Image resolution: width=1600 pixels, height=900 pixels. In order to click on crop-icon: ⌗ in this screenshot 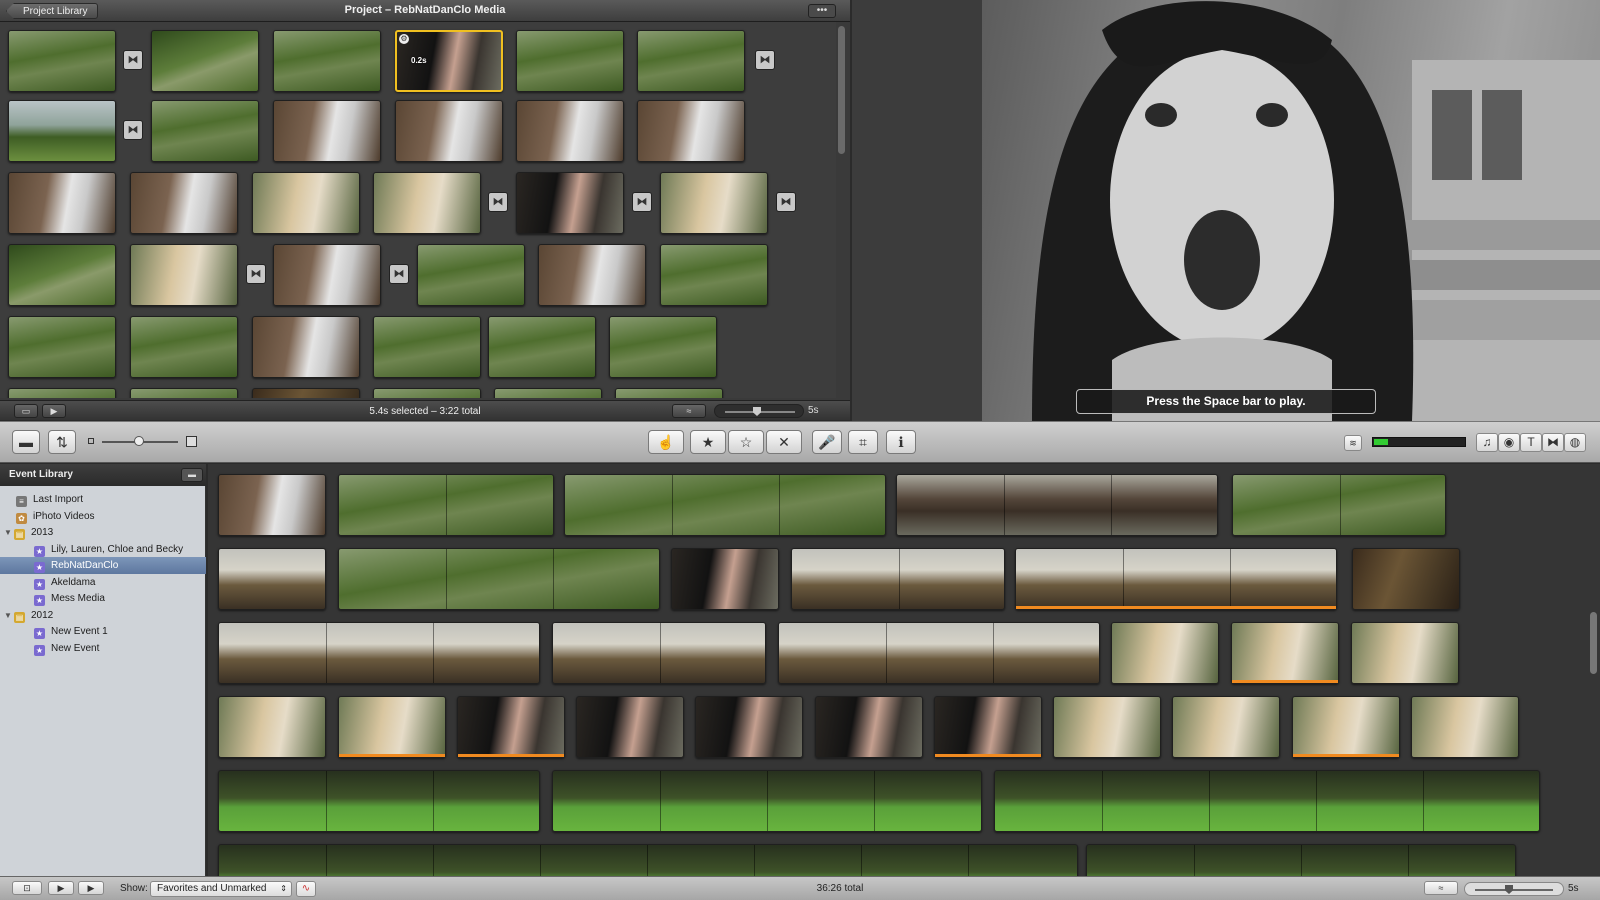, I will do `click(863, 442)`.